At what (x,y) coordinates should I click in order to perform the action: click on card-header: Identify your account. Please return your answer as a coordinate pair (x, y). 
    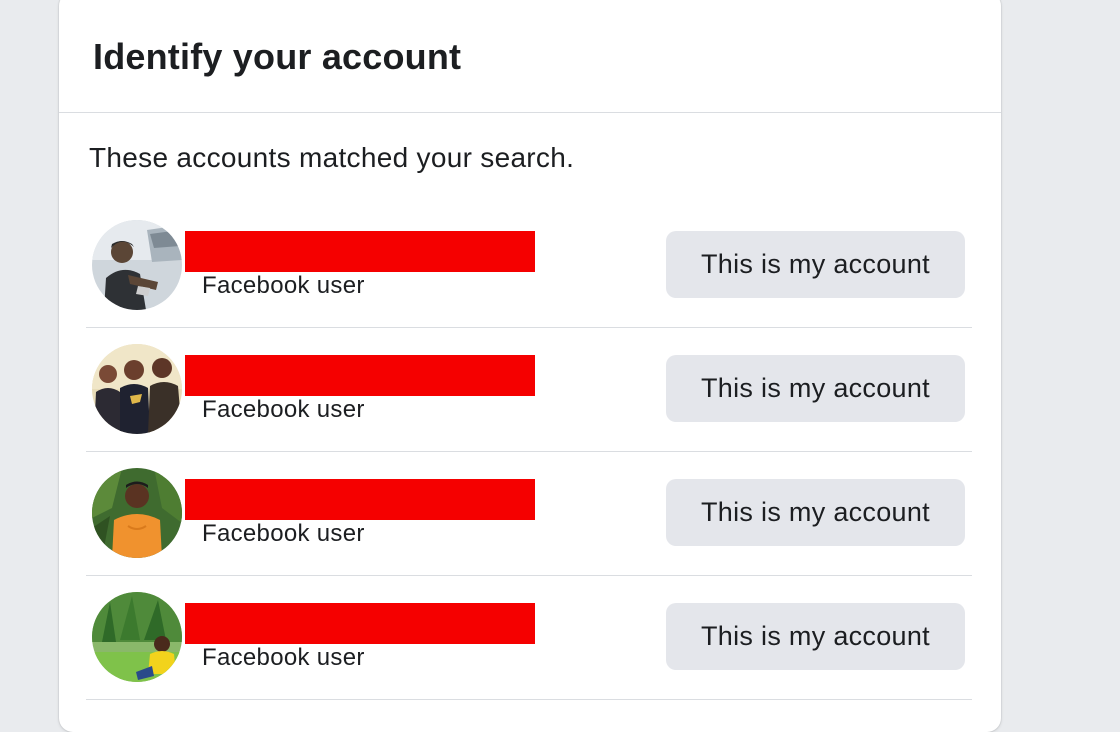
    Looking at the image, I should click on (530, 56).